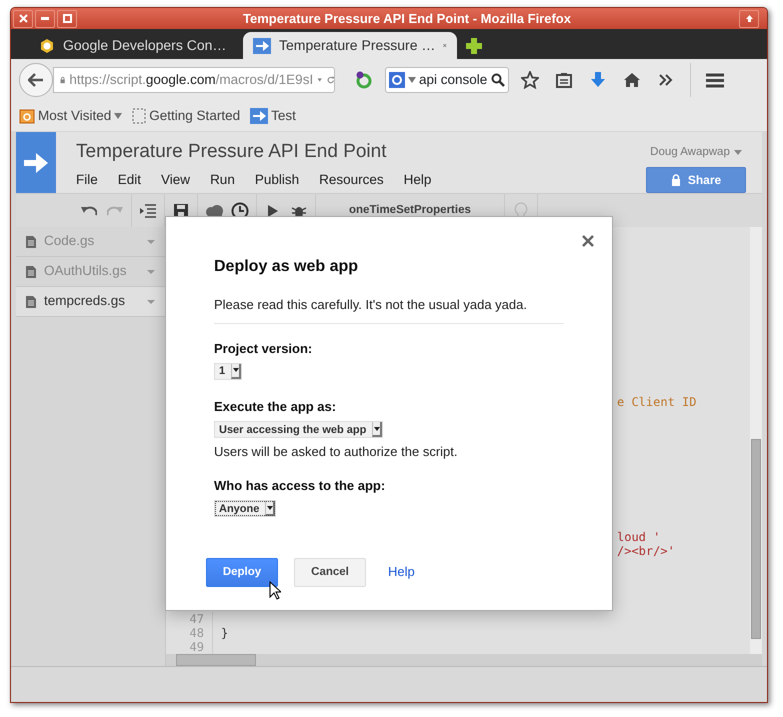 The width and height of the screenshot is (783, 717). Describe the element at coordinates (277, 180) in the screenshot. I see `menu-item: Publish` at that location.